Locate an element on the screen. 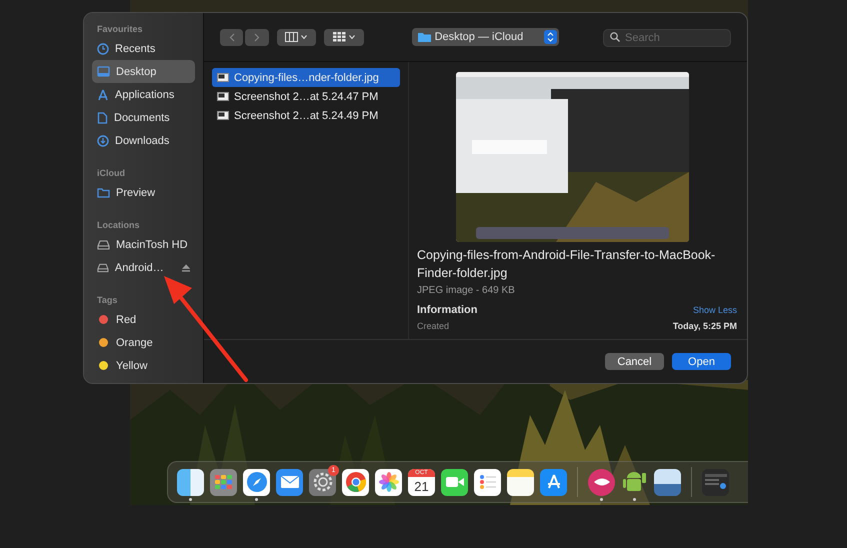  document-icon is located at coordinates (102, 118).